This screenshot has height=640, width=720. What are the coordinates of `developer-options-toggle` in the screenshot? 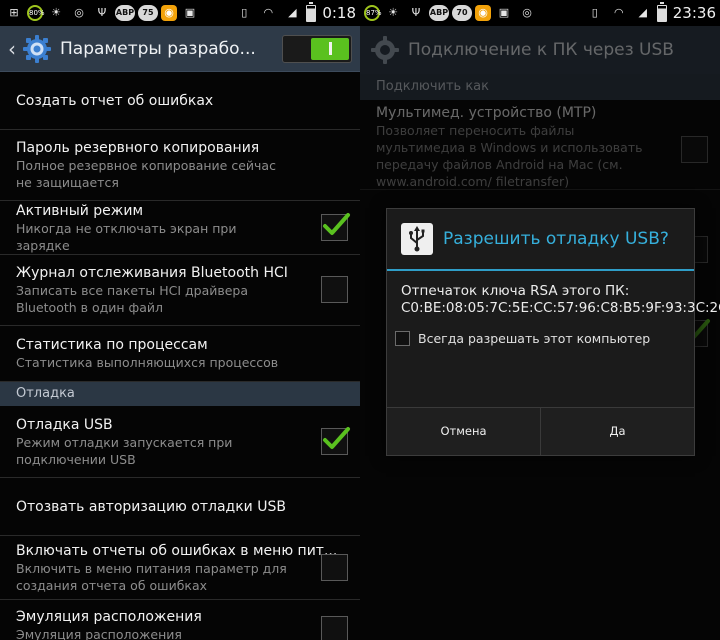 It's located at (317, 48).